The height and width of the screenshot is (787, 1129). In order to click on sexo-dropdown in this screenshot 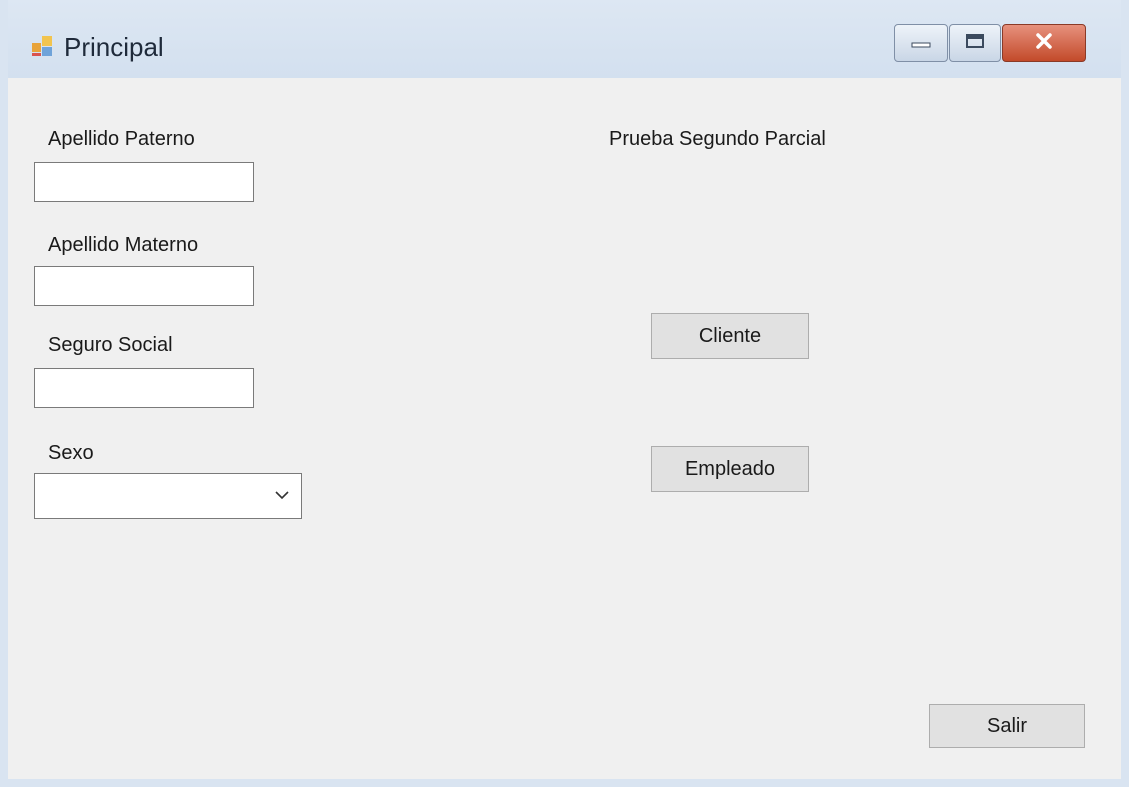, I will do `click(168, 496)`.